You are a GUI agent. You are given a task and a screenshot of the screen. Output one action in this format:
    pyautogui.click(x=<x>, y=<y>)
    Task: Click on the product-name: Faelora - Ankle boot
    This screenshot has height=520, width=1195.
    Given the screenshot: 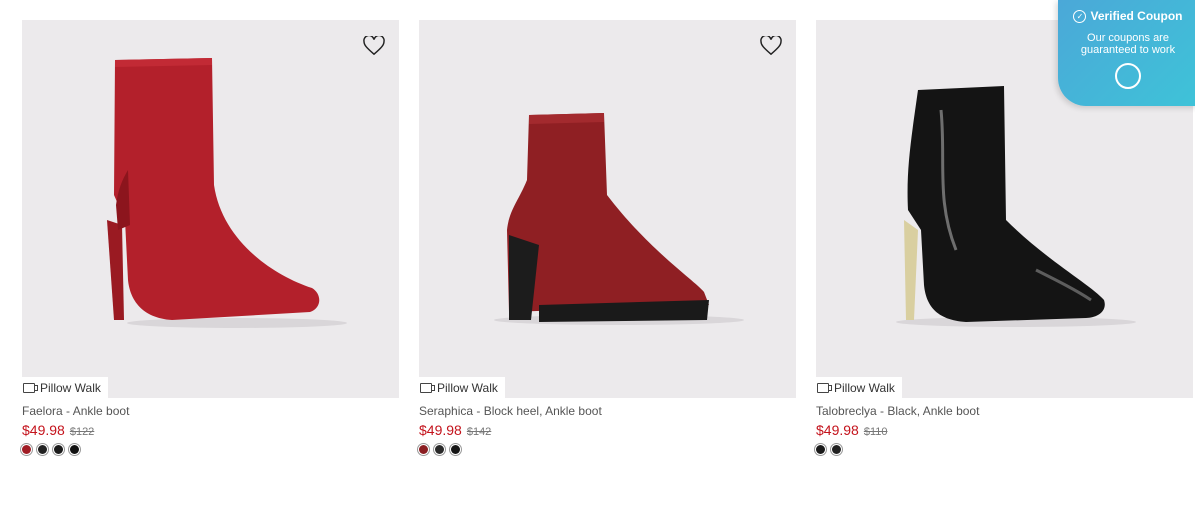 What is the action you would take?
    pyautogui.click(x=210, y=411)
    